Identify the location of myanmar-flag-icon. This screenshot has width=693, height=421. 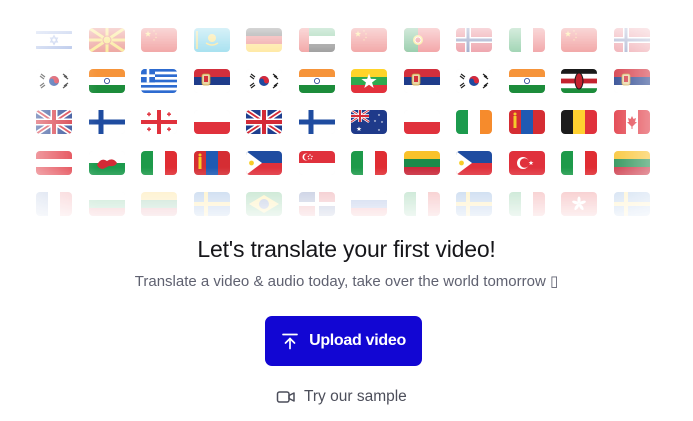
(369, 81).